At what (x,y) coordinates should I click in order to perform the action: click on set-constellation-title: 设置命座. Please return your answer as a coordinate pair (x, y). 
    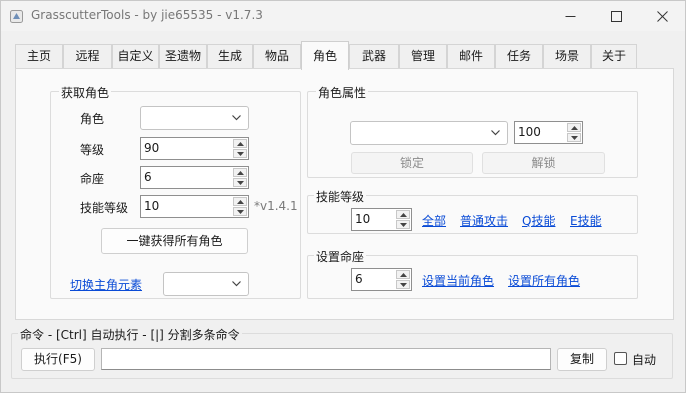
    Looking at the image, I should click on (340, 256).